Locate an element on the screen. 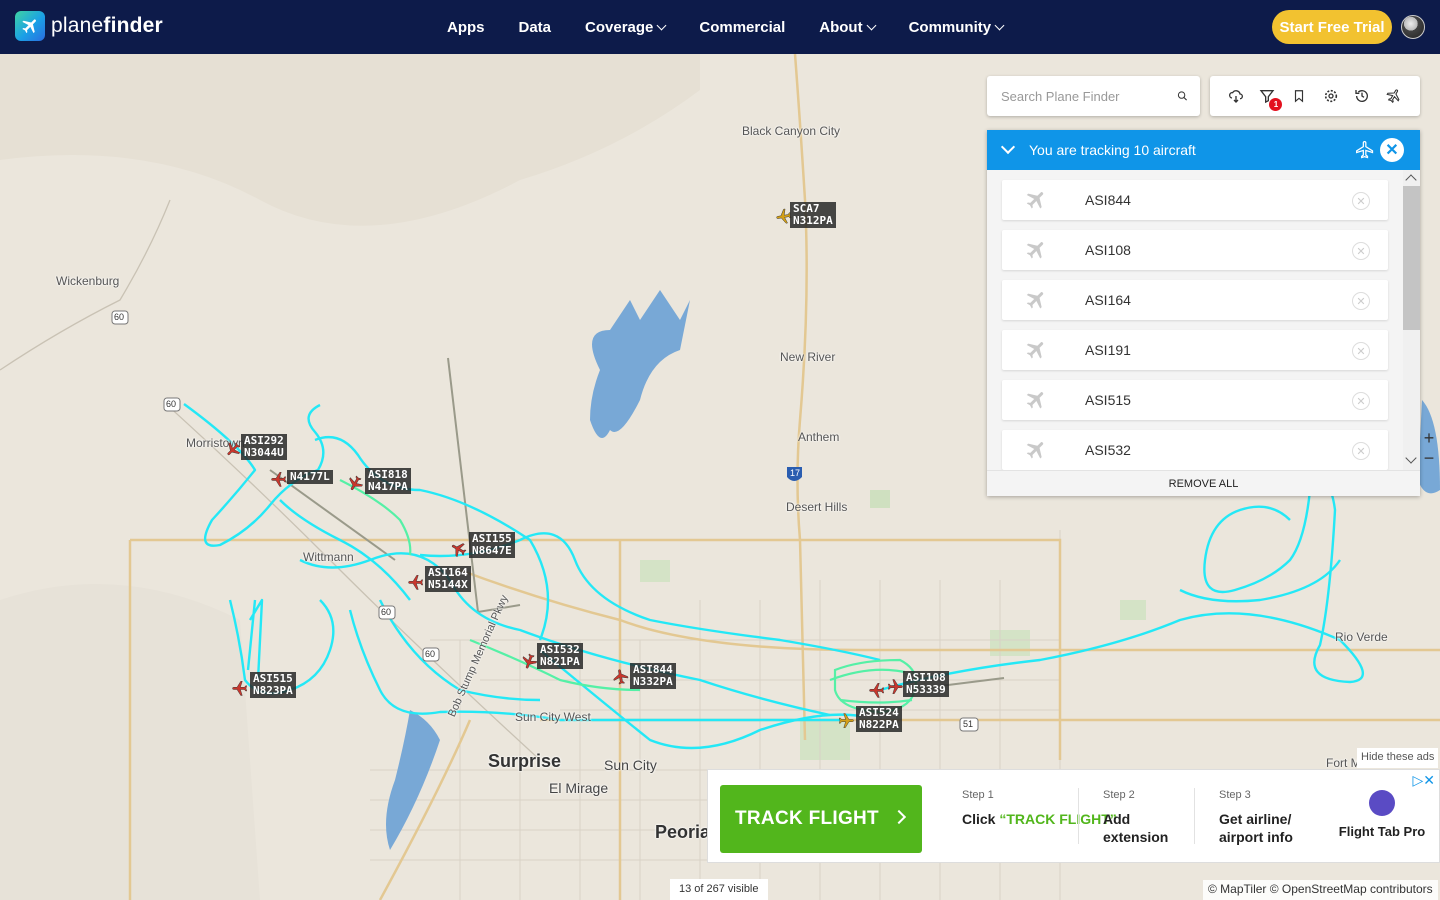 The image size is (1440, 900). hide-ads-link: Hide these ads is located at coordinates (1398, 758).